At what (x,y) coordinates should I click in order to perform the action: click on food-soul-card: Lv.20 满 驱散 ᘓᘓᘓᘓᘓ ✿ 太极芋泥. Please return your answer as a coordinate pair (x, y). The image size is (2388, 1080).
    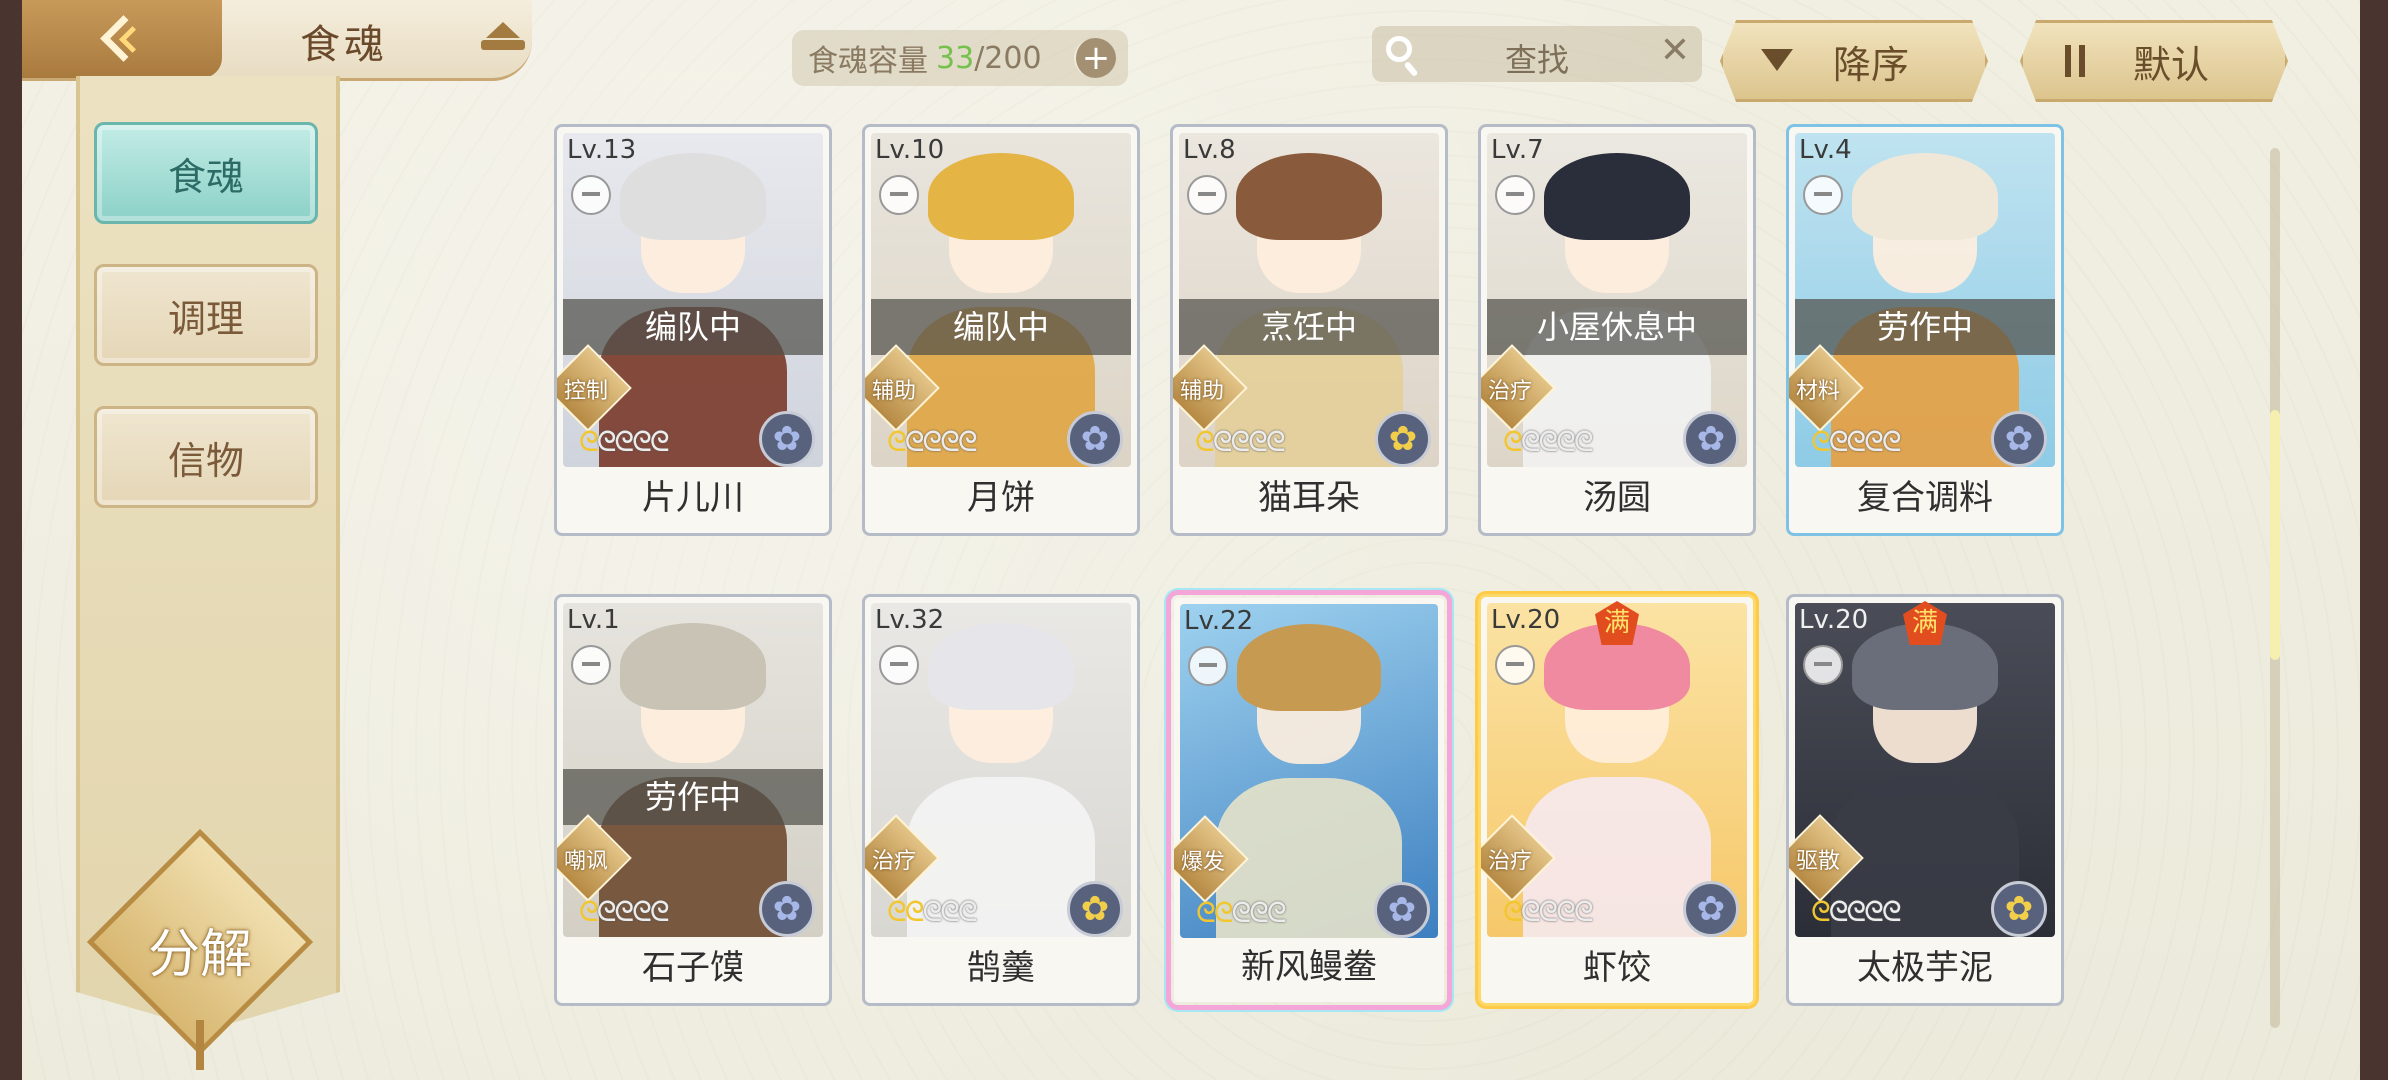
    Looking at the image, I should click on (1925, 800).